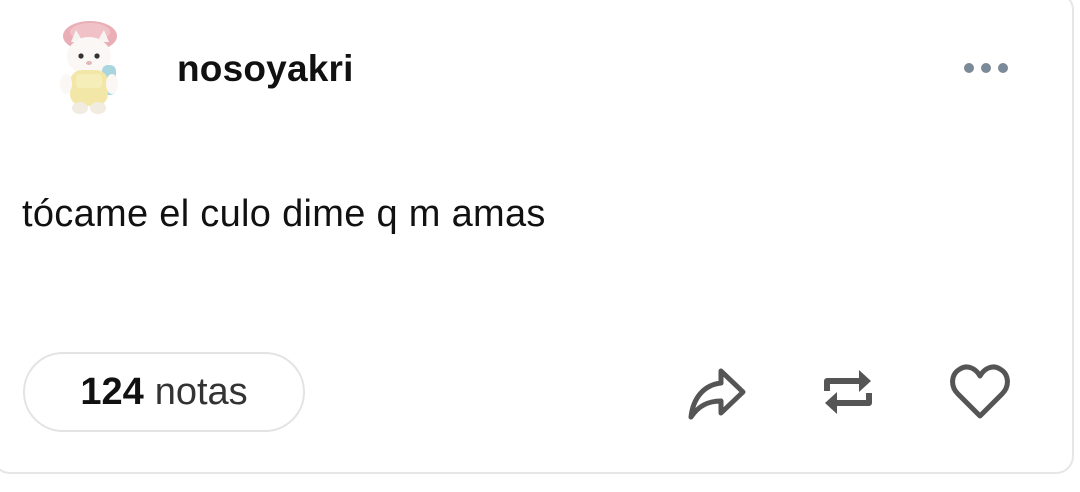 The height and width of the screenshot is (492, 1080). I want to click on cat-plush-icon, so click(89, 67).